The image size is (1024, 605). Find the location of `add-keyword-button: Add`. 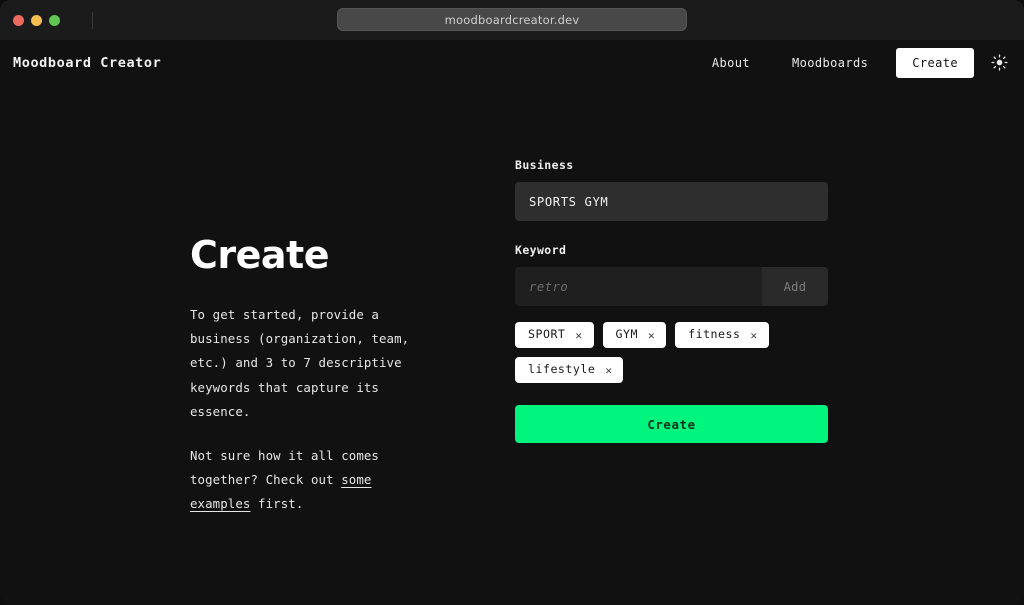

add-keyword-button: Add is located at coordinates (795, 286).